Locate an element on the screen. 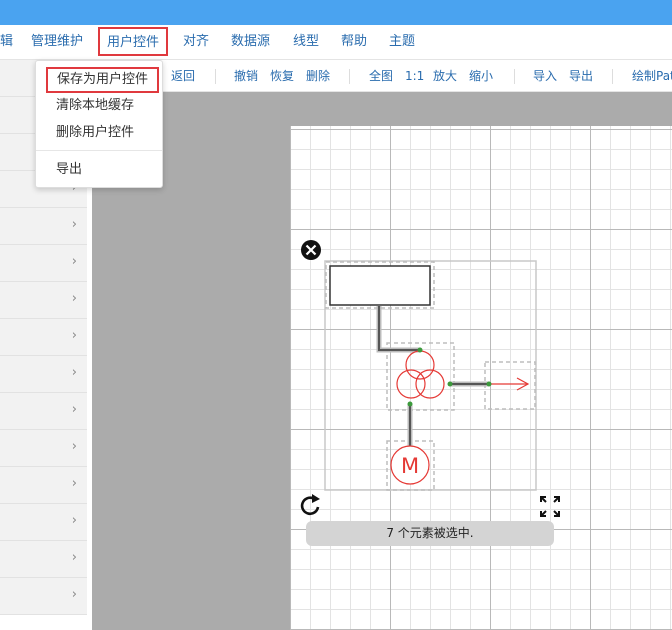 The height and width of the screenshot is (630, 672). selection-status: 7 个元素被选中. is located at coordinates (430, 533).